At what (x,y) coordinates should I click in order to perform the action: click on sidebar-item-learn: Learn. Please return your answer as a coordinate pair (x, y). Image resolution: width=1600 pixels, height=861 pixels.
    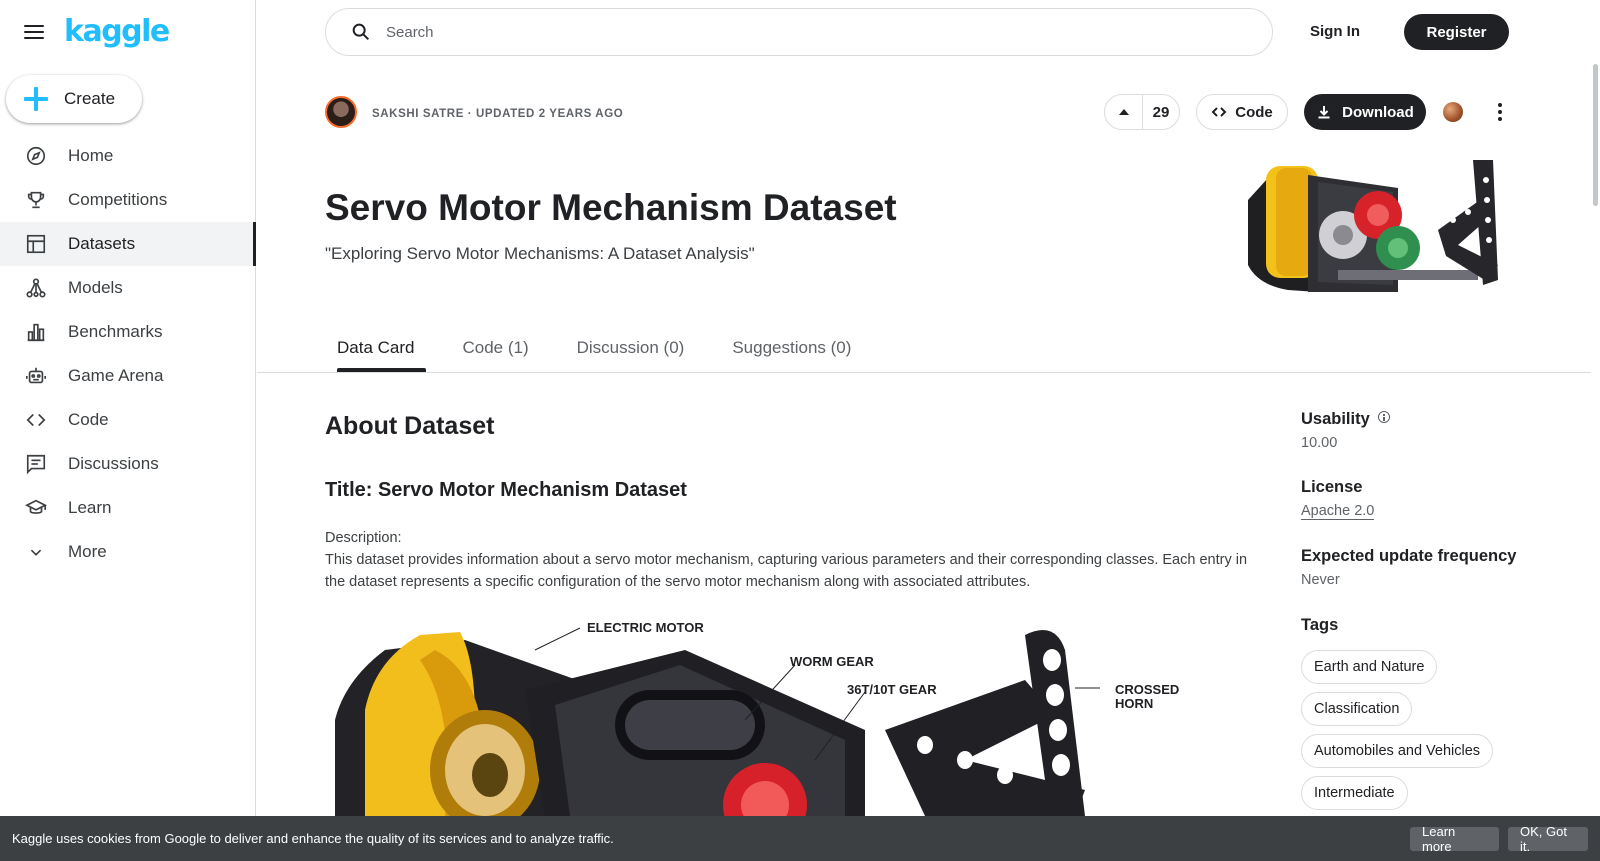
    Looking at the image, I should click on (128, 508).